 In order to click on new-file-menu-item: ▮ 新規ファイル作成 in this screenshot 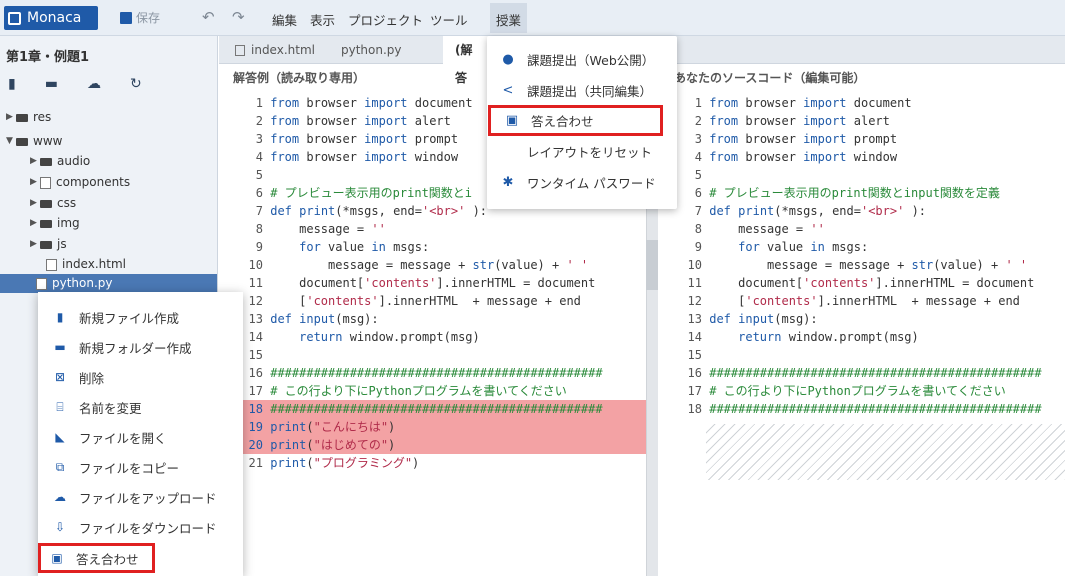, I will do `click(140, 317)`.